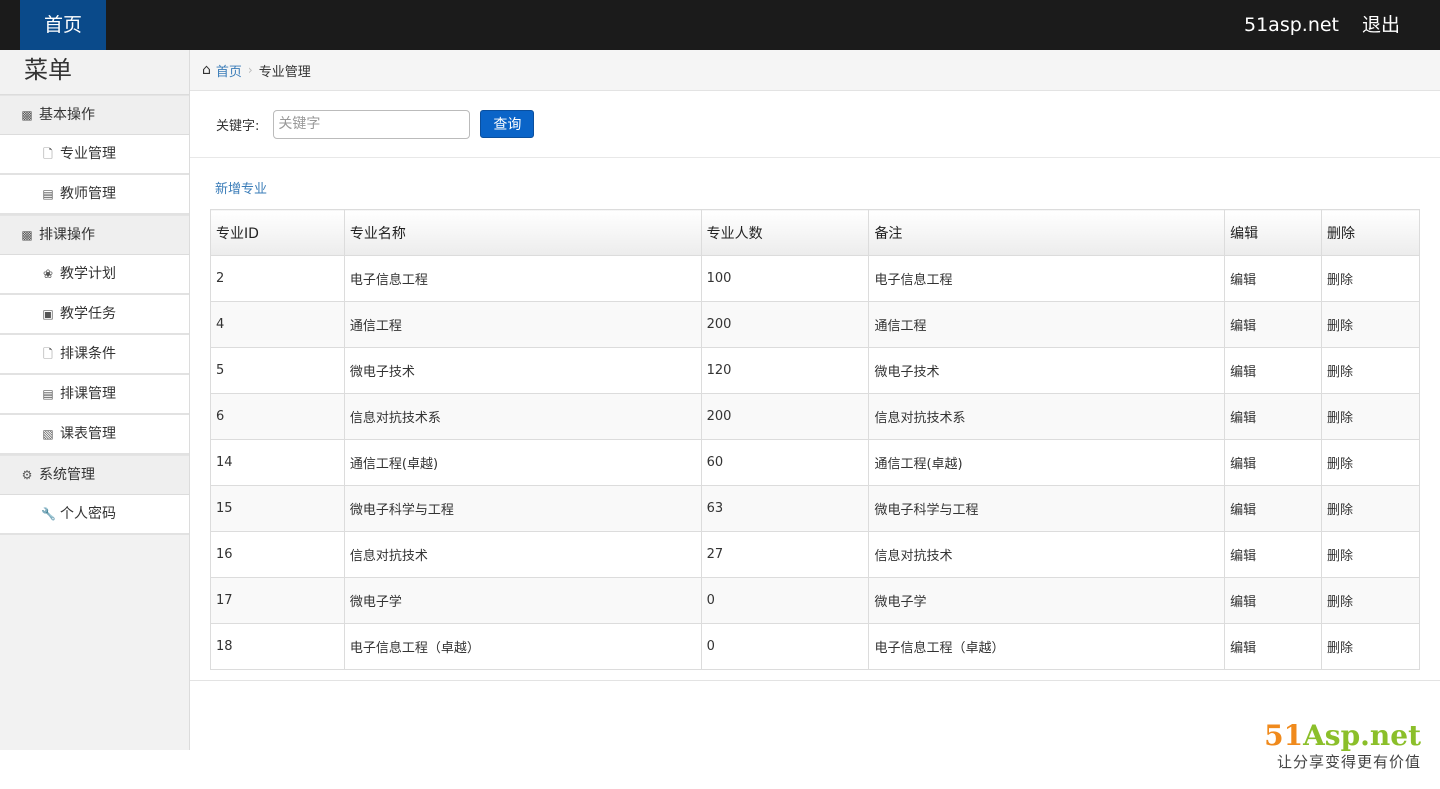 The image size is (1440, 789). I want to click on chevron-right-icon: ›, so click(250, 70).